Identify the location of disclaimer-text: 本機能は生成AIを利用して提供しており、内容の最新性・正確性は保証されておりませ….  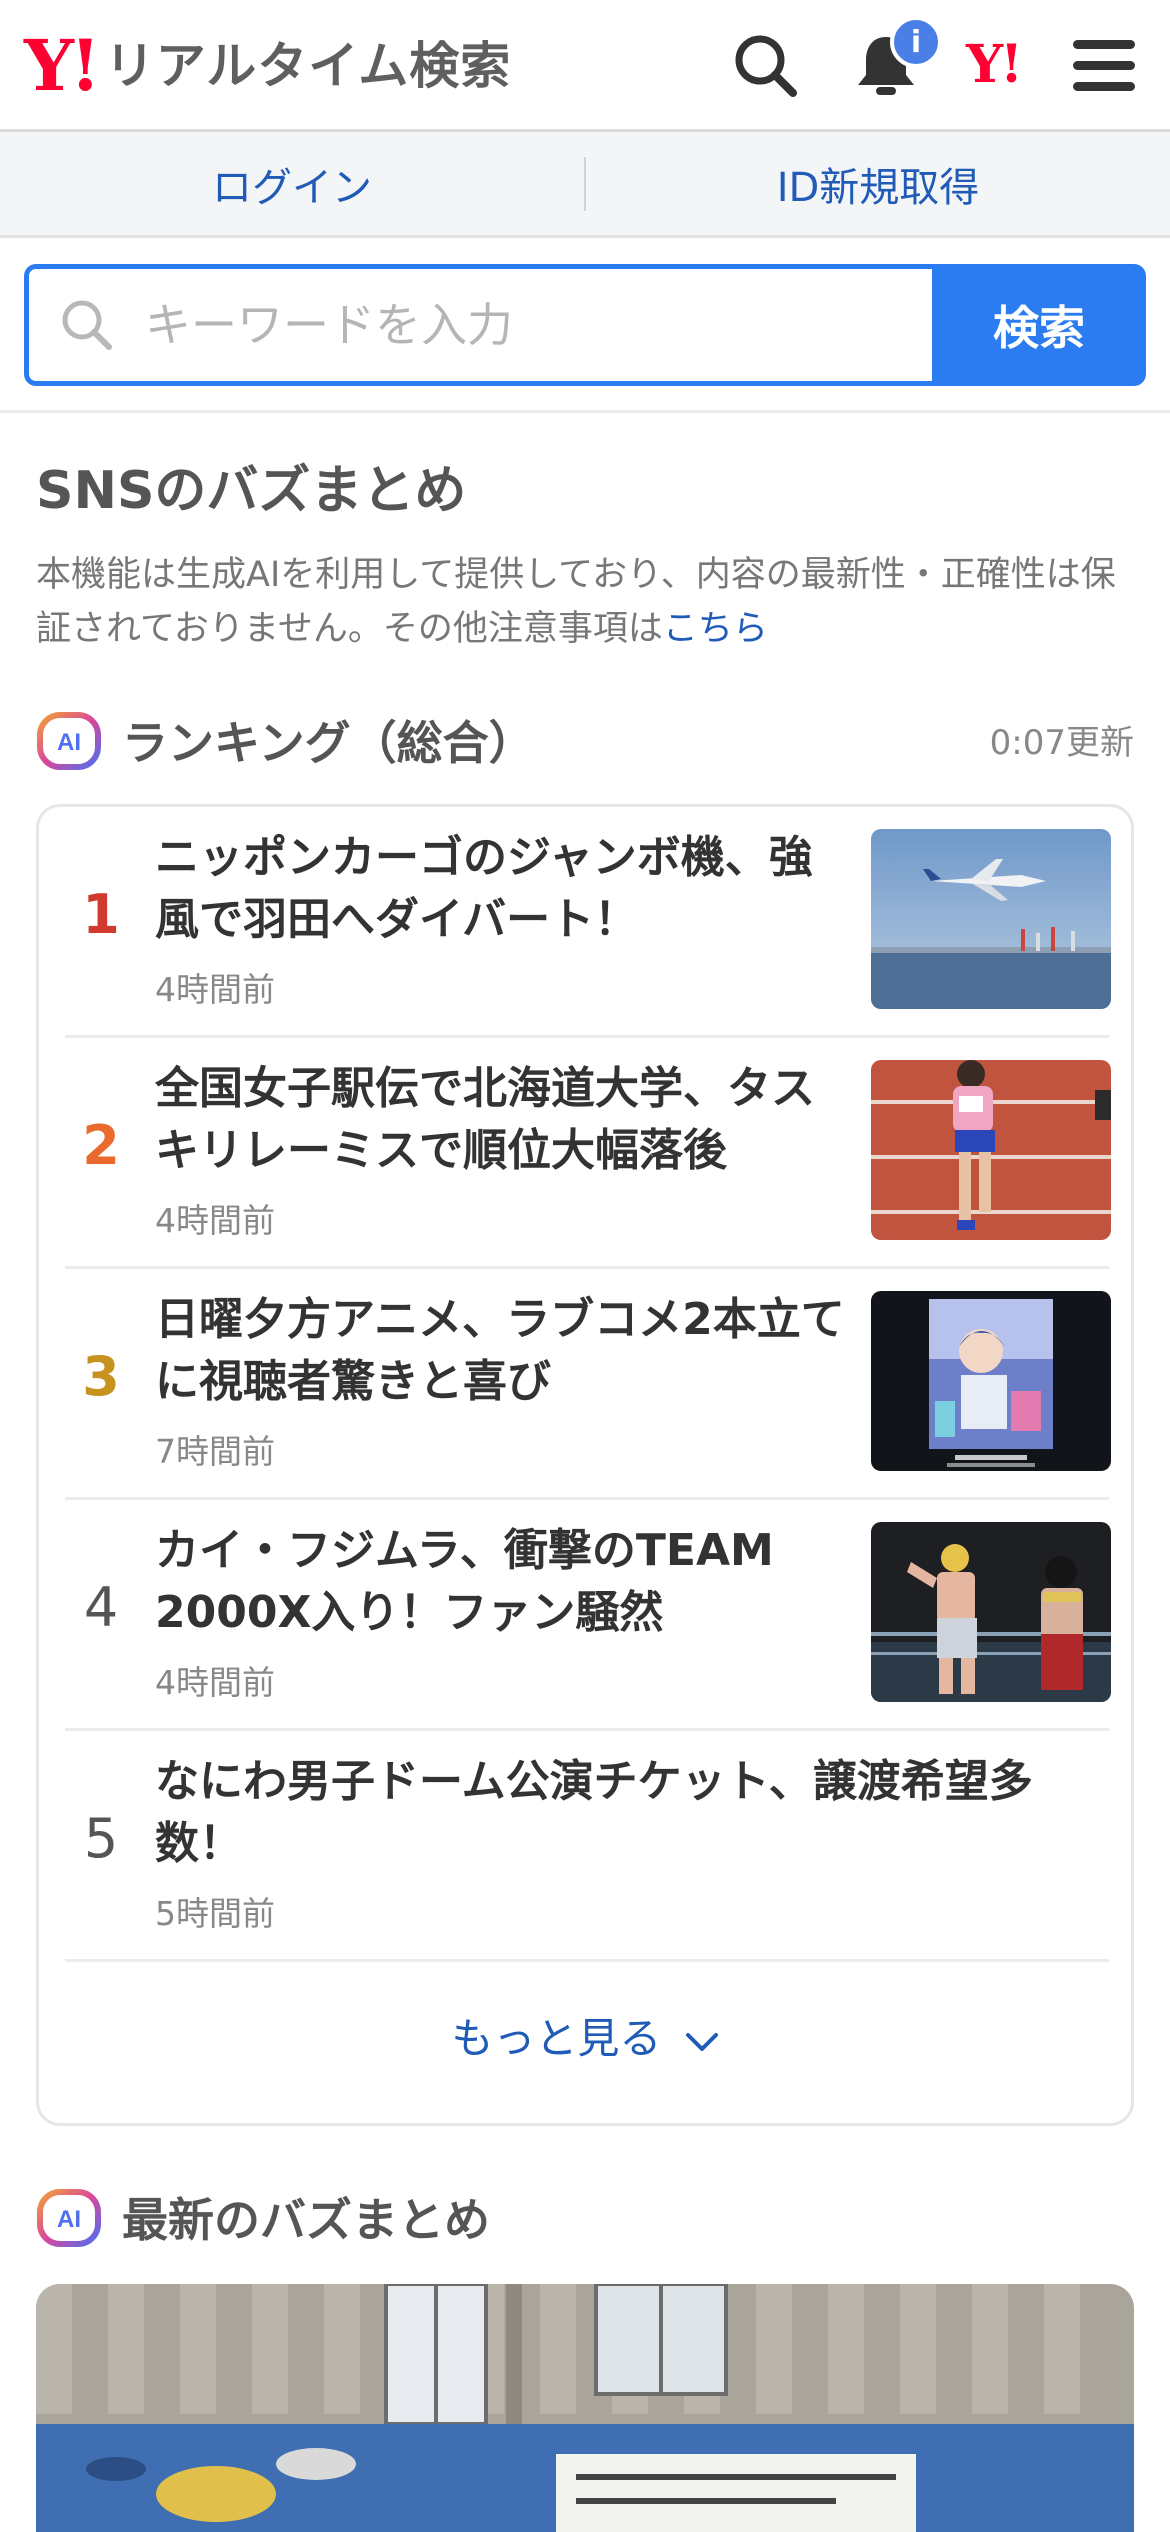
(576, 602).